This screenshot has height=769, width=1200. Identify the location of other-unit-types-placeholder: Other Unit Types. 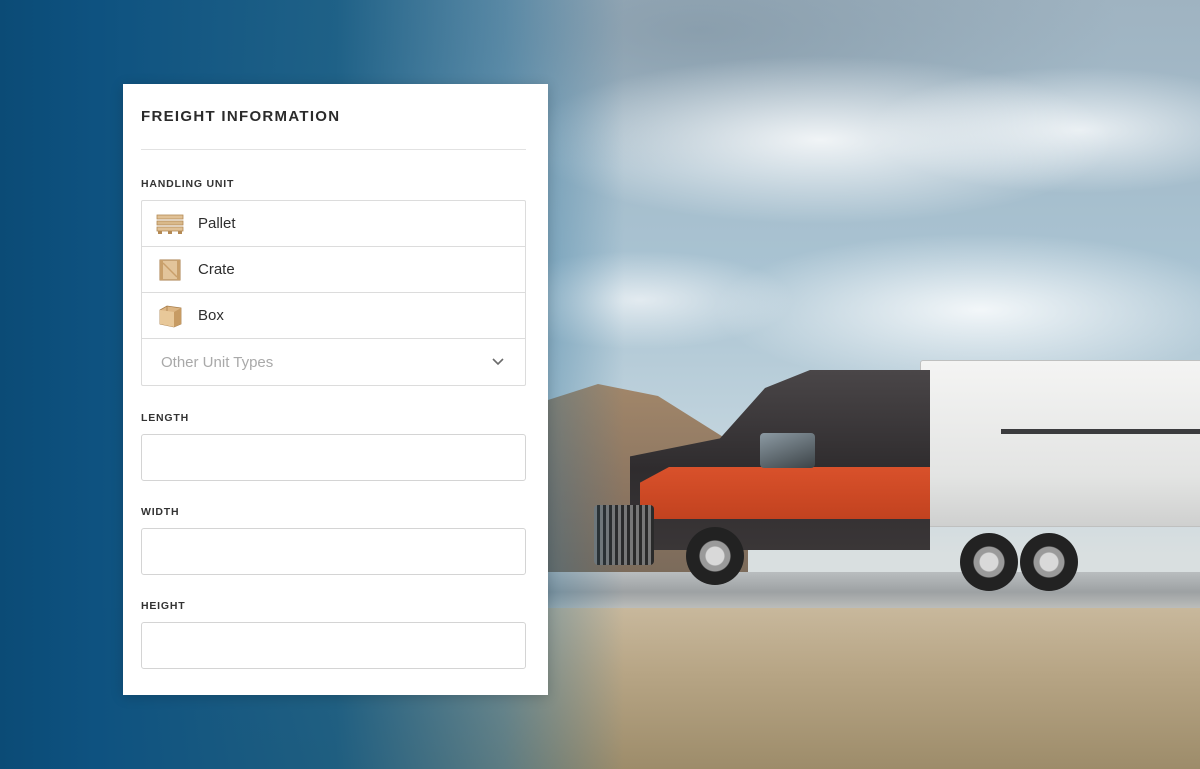
(217, 362).